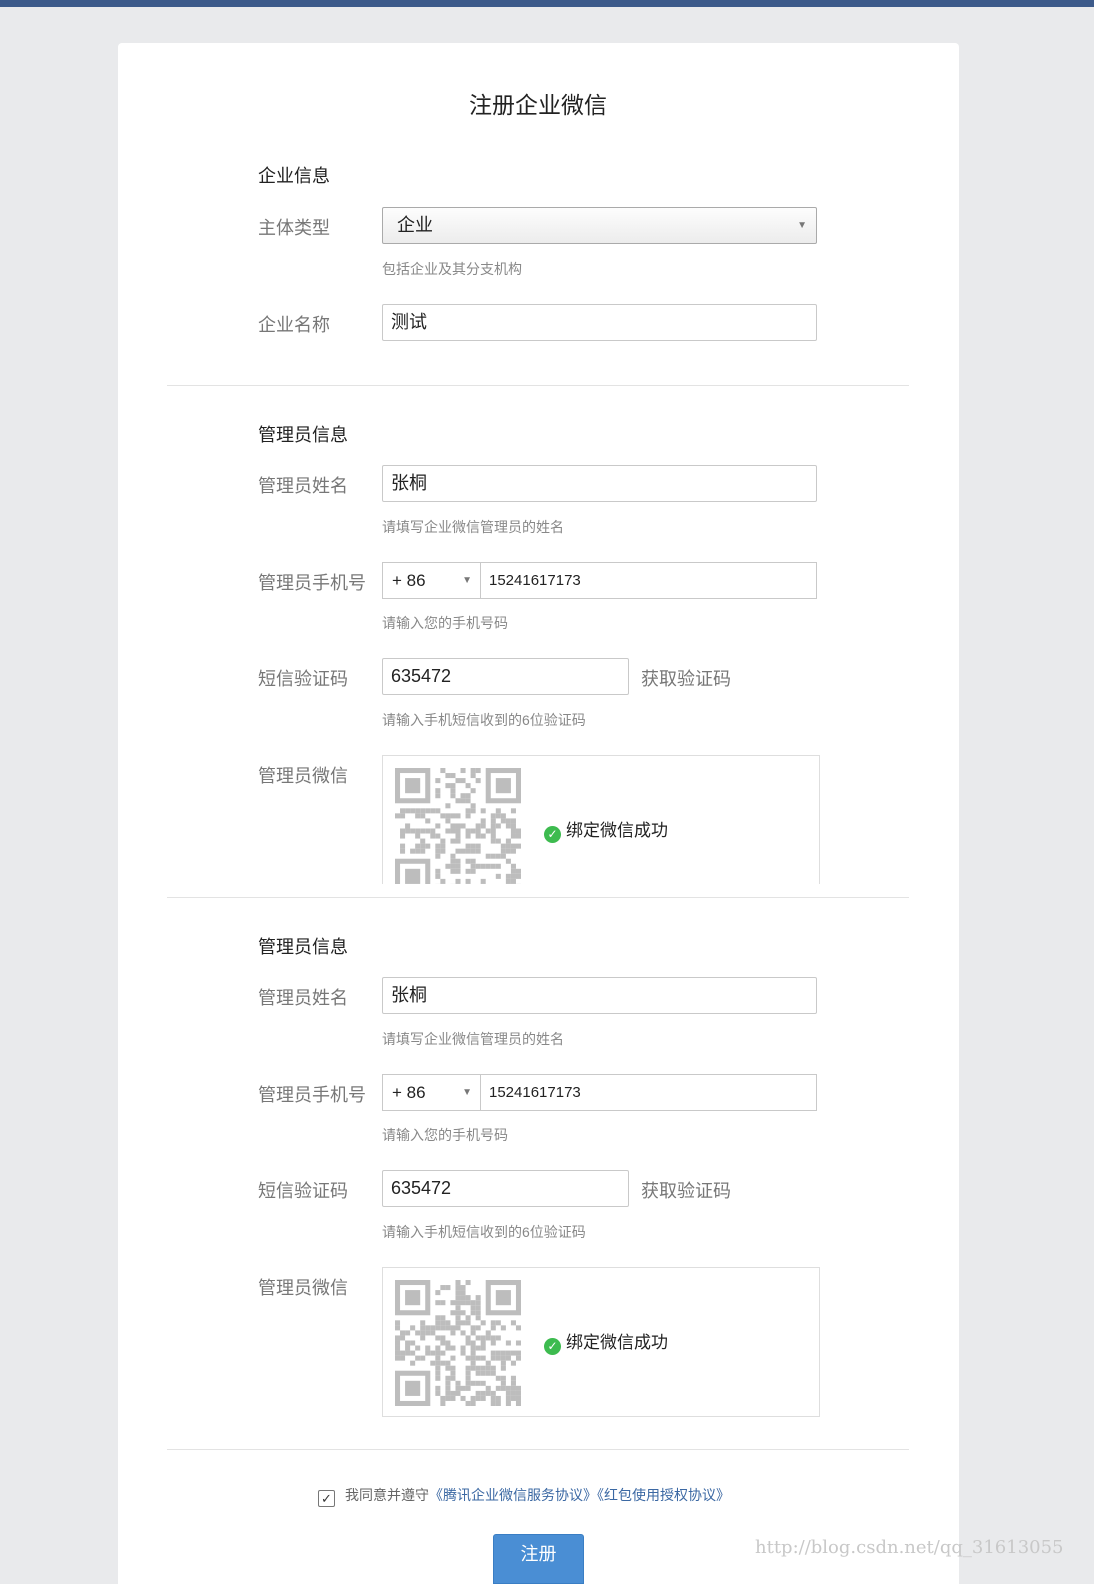  I want to click on agreement-prefix: 我同意并遵守, so click(387, 1495).